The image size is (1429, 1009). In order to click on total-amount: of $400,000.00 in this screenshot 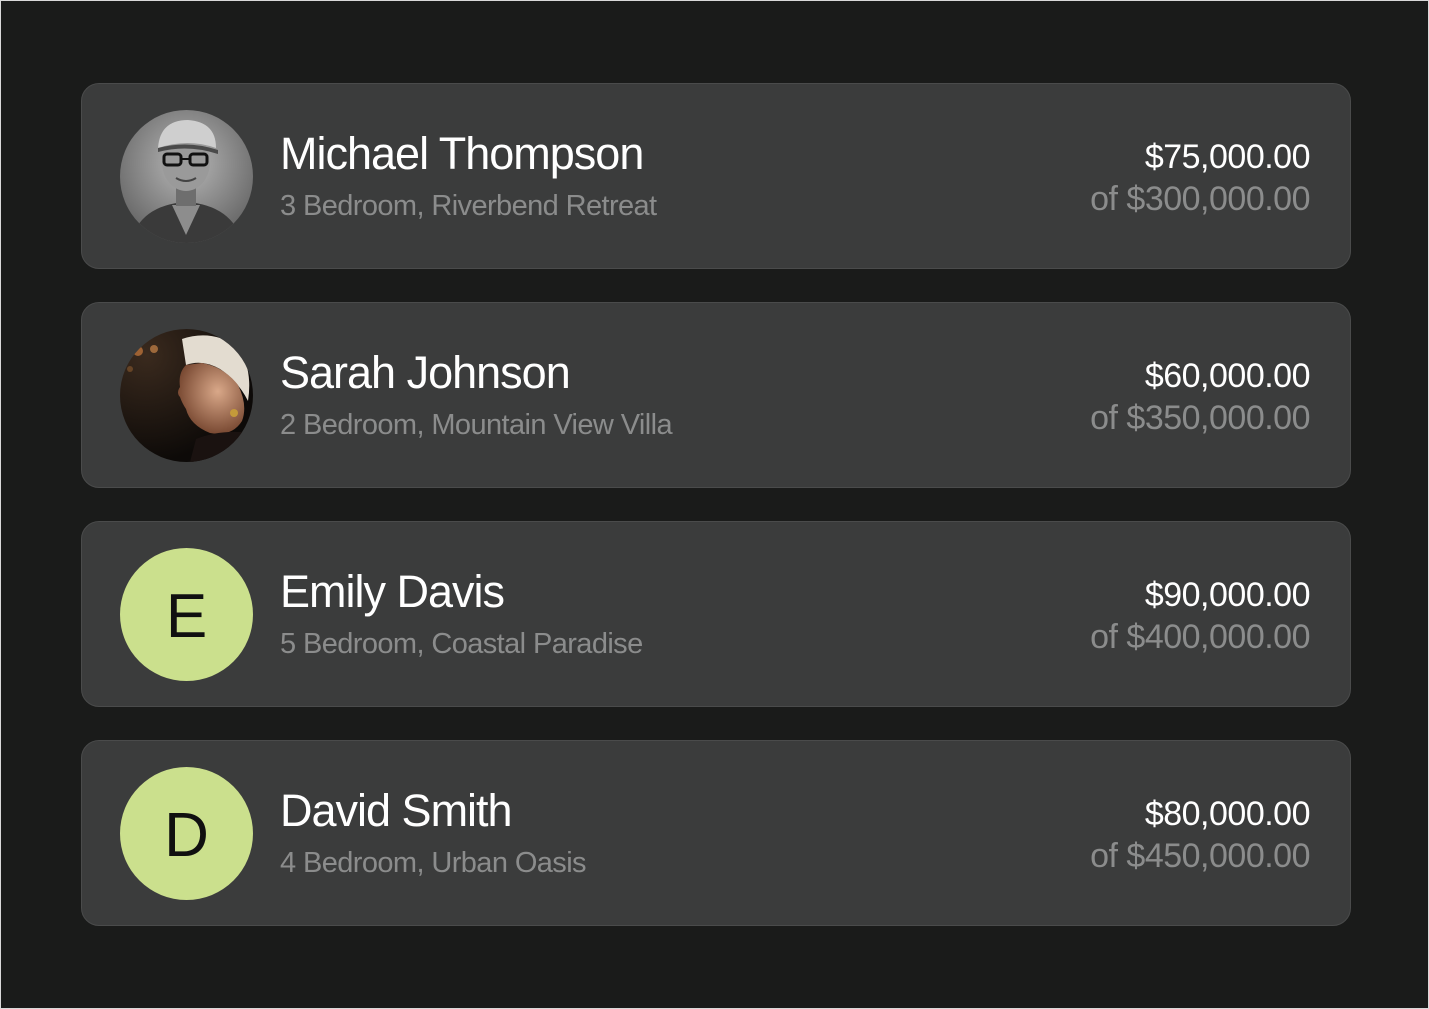, I will do `click(1200, 637)`.